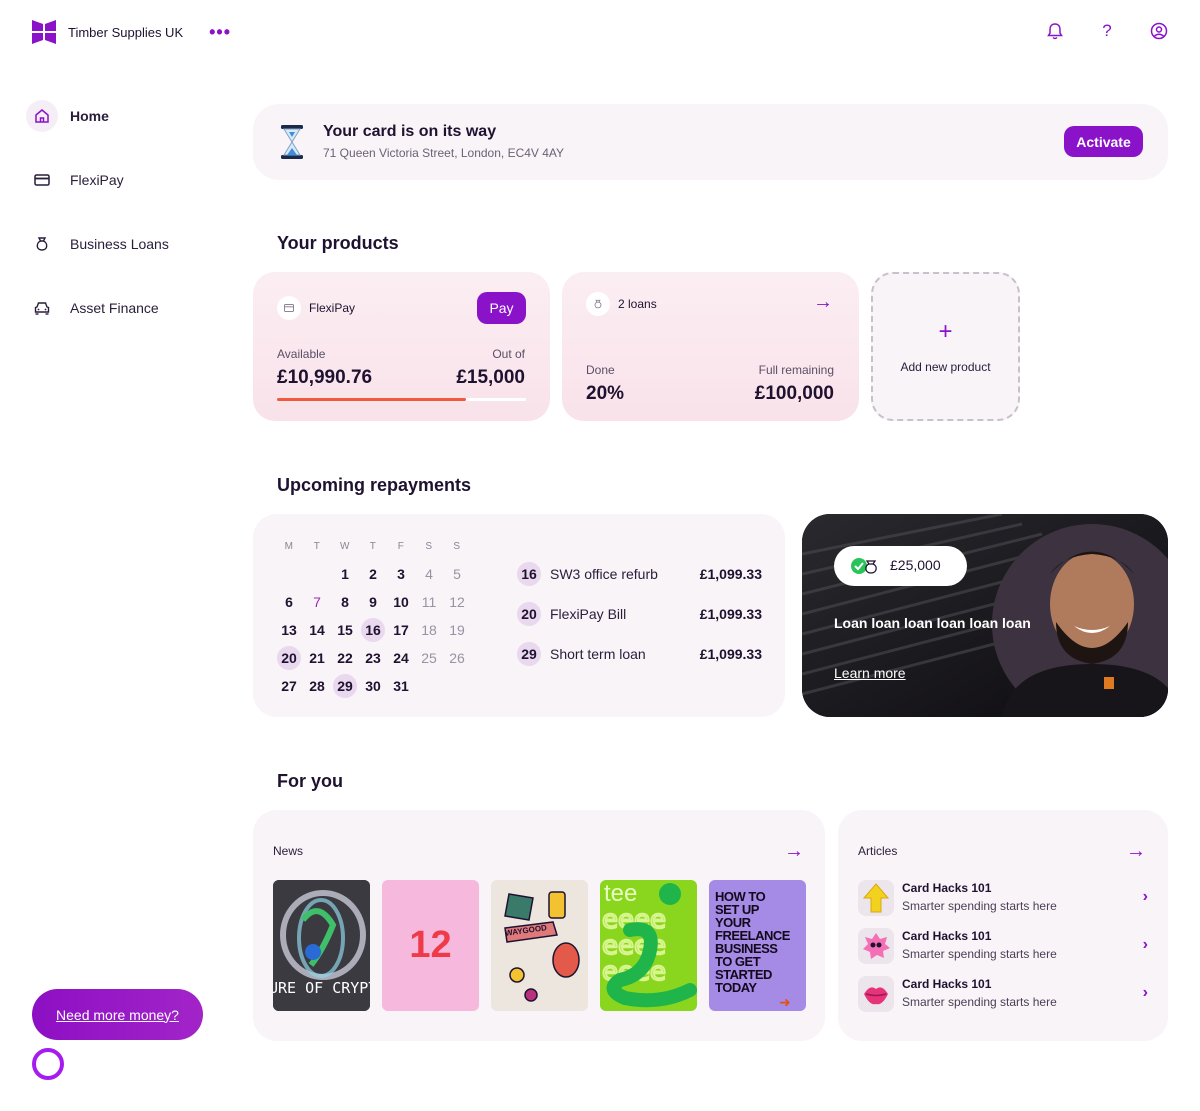 The height and width of the screenshot is (1111, 1200). Describe the element at coordinates (374, 485) in the screenshot. I see `repayments-title: Upcoming repayments` at that location.